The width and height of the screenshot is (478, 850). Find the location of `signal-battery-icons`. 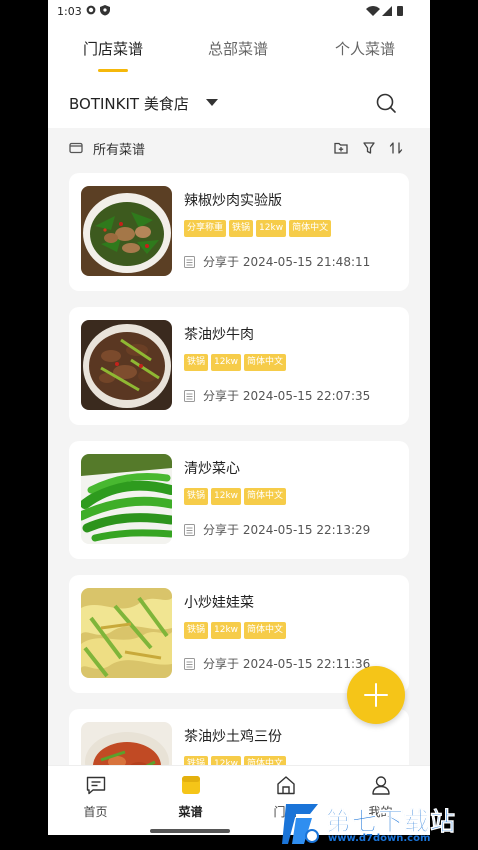

signal-battery-icons is located at coordinates (385, 12).